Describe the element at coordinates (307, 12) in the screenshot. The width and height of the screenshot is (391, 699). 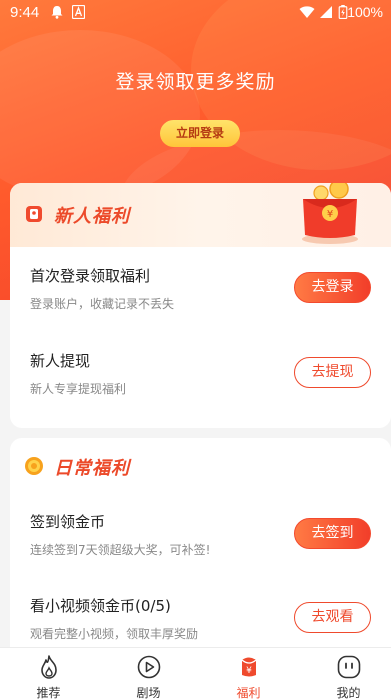
I see `wifi-icon` at that location.